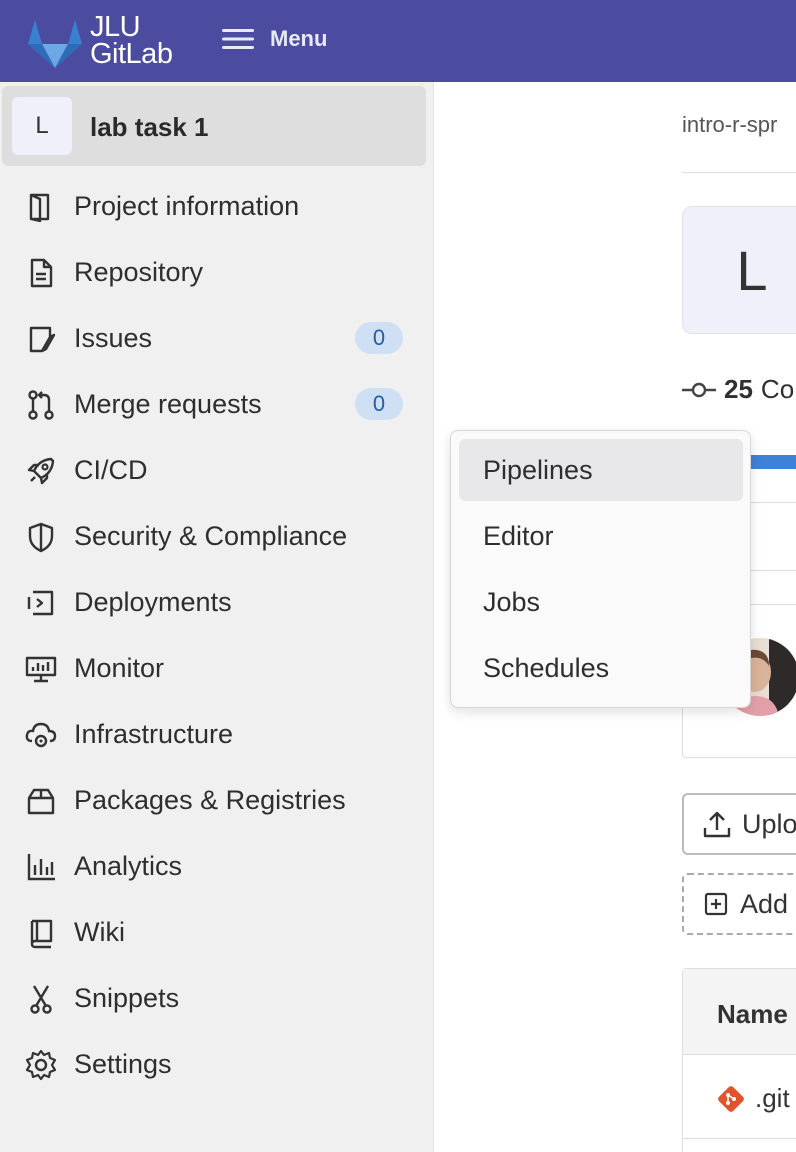  Describe the element at coordinates (41, 801) in the screenshot. I see `package-icon` at that location.